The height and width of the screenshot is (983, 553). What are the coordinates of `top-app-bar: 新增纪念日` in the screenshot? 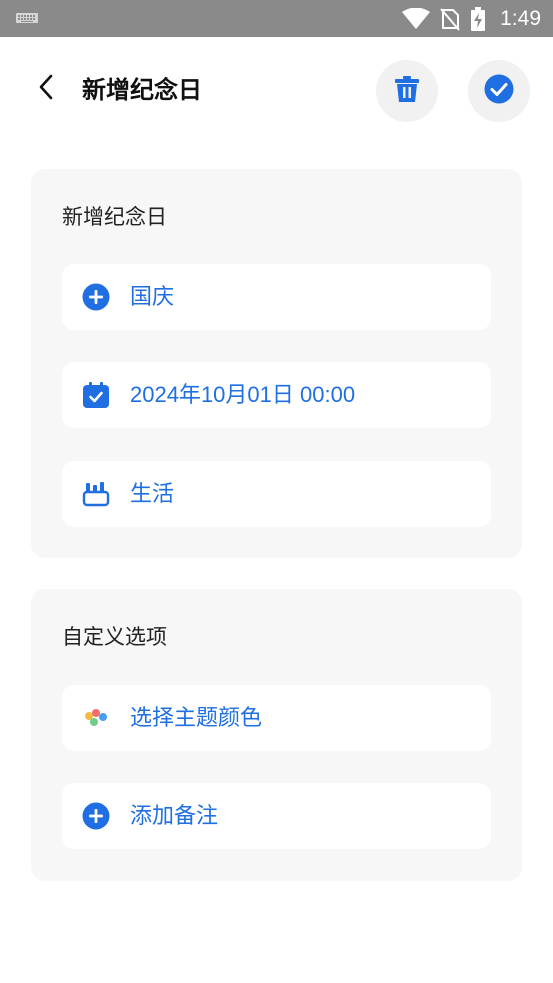 It's located at (276, 90).